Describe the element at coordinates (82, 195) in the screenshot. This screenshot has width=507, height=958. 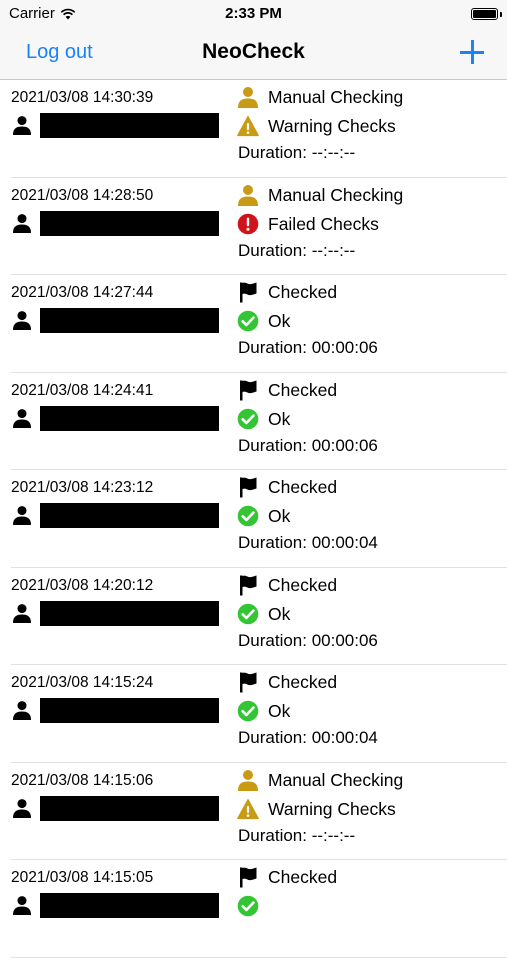
I see `check-timestamp: 2021/03/08 14:28:50` at that location.